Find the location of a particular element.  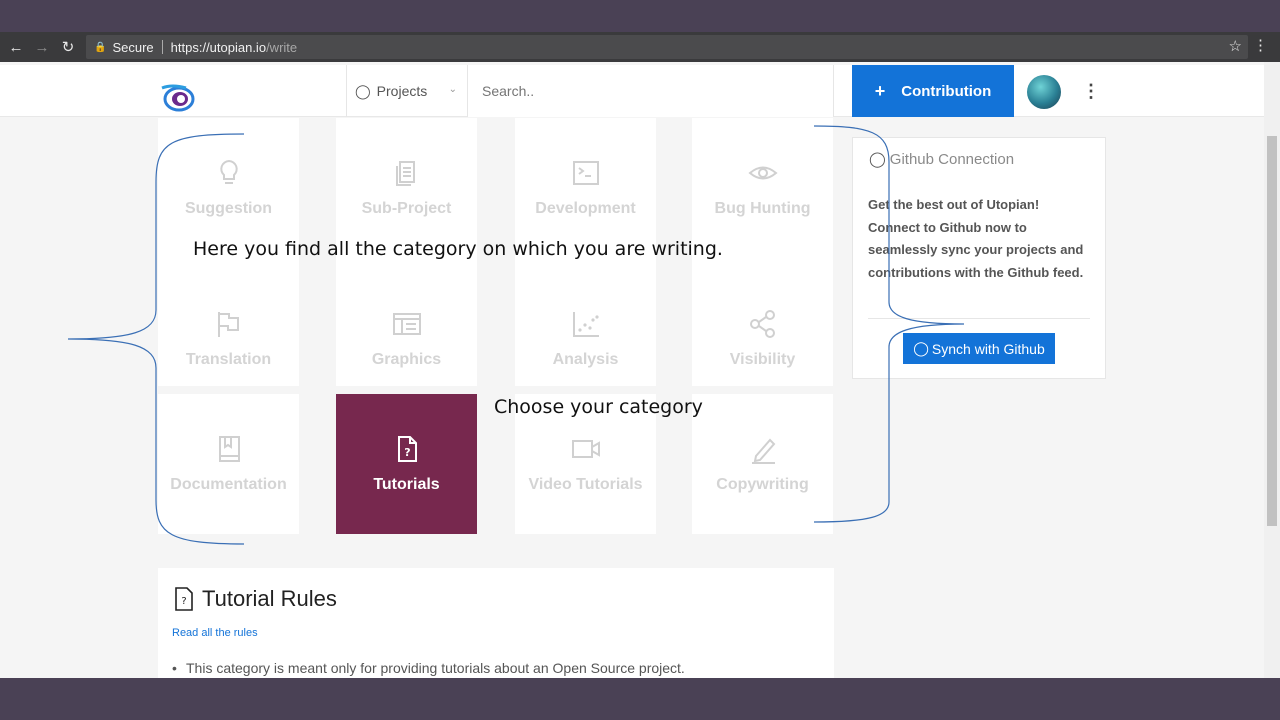

annotation-middle: Choose your category is located at coordinates (598, 407).